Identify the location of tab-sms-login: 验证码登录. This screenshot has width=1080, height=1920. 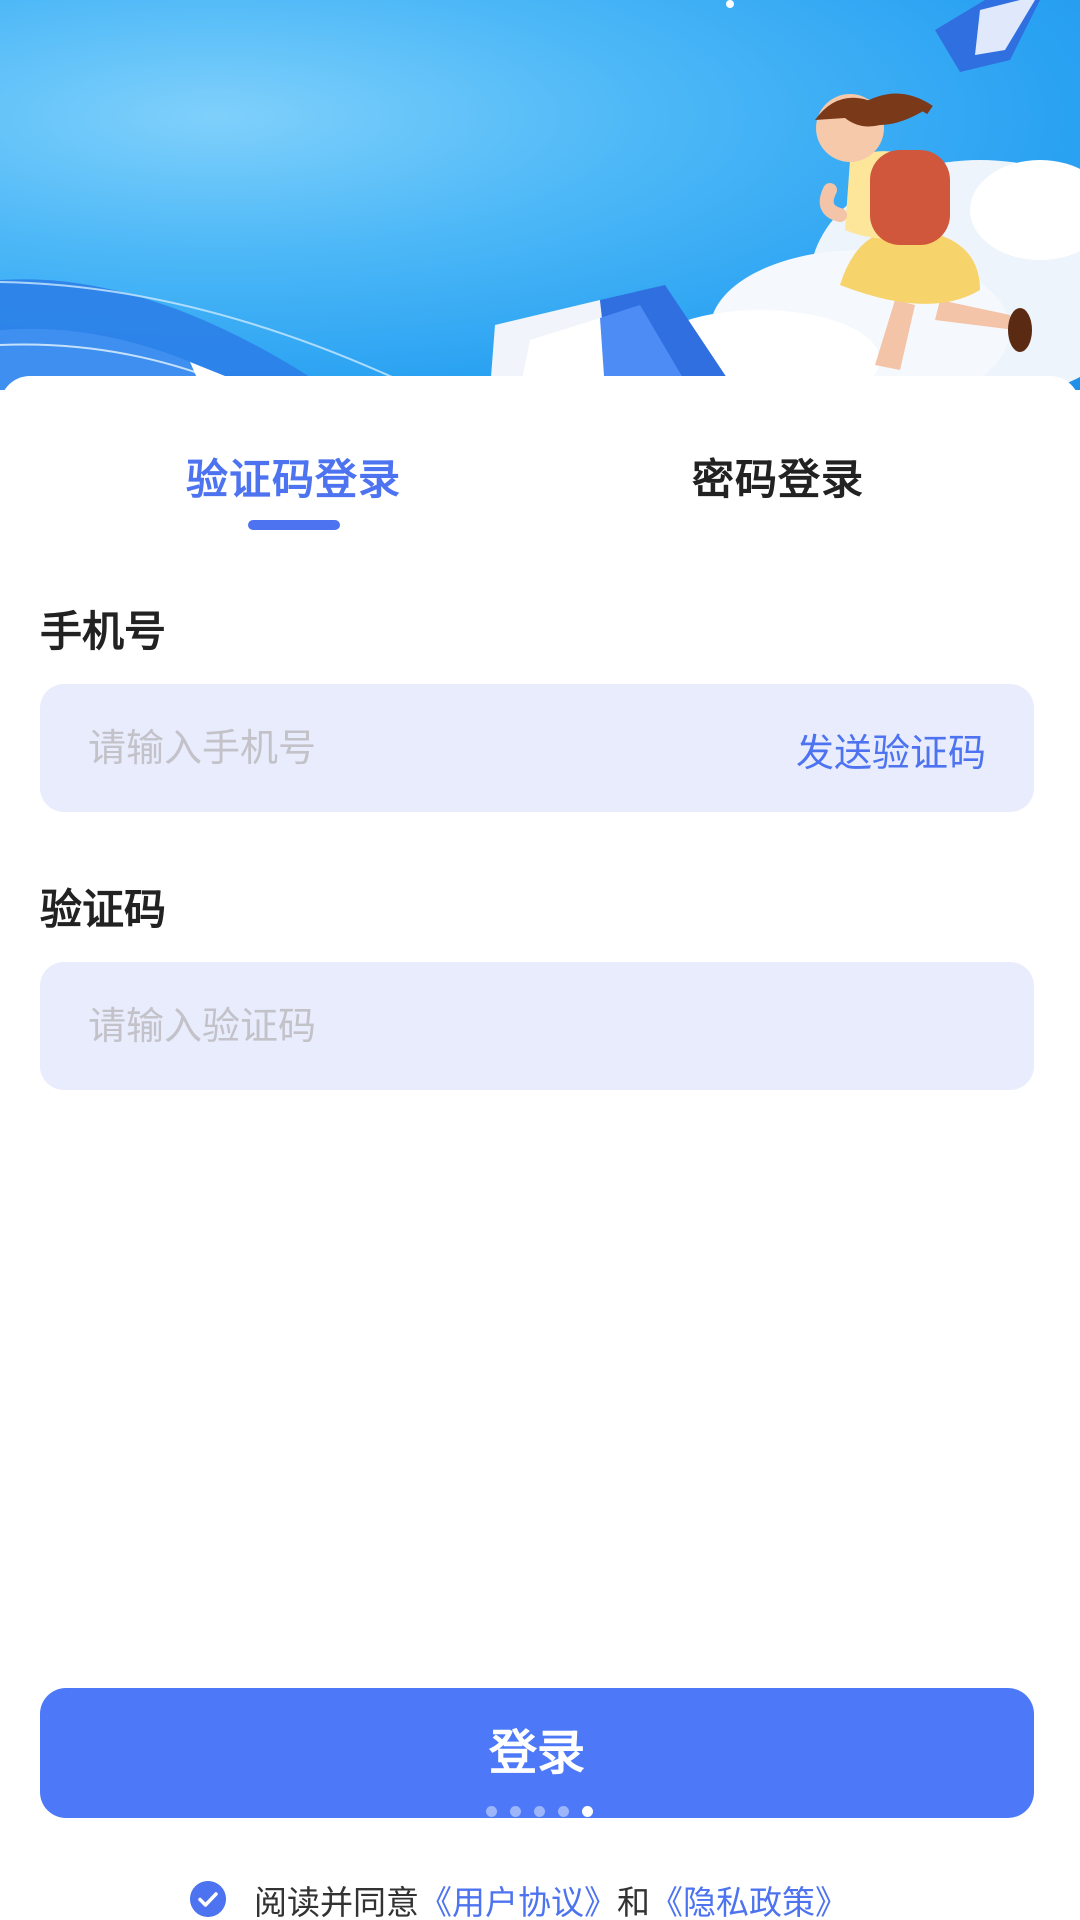
(293, 476).